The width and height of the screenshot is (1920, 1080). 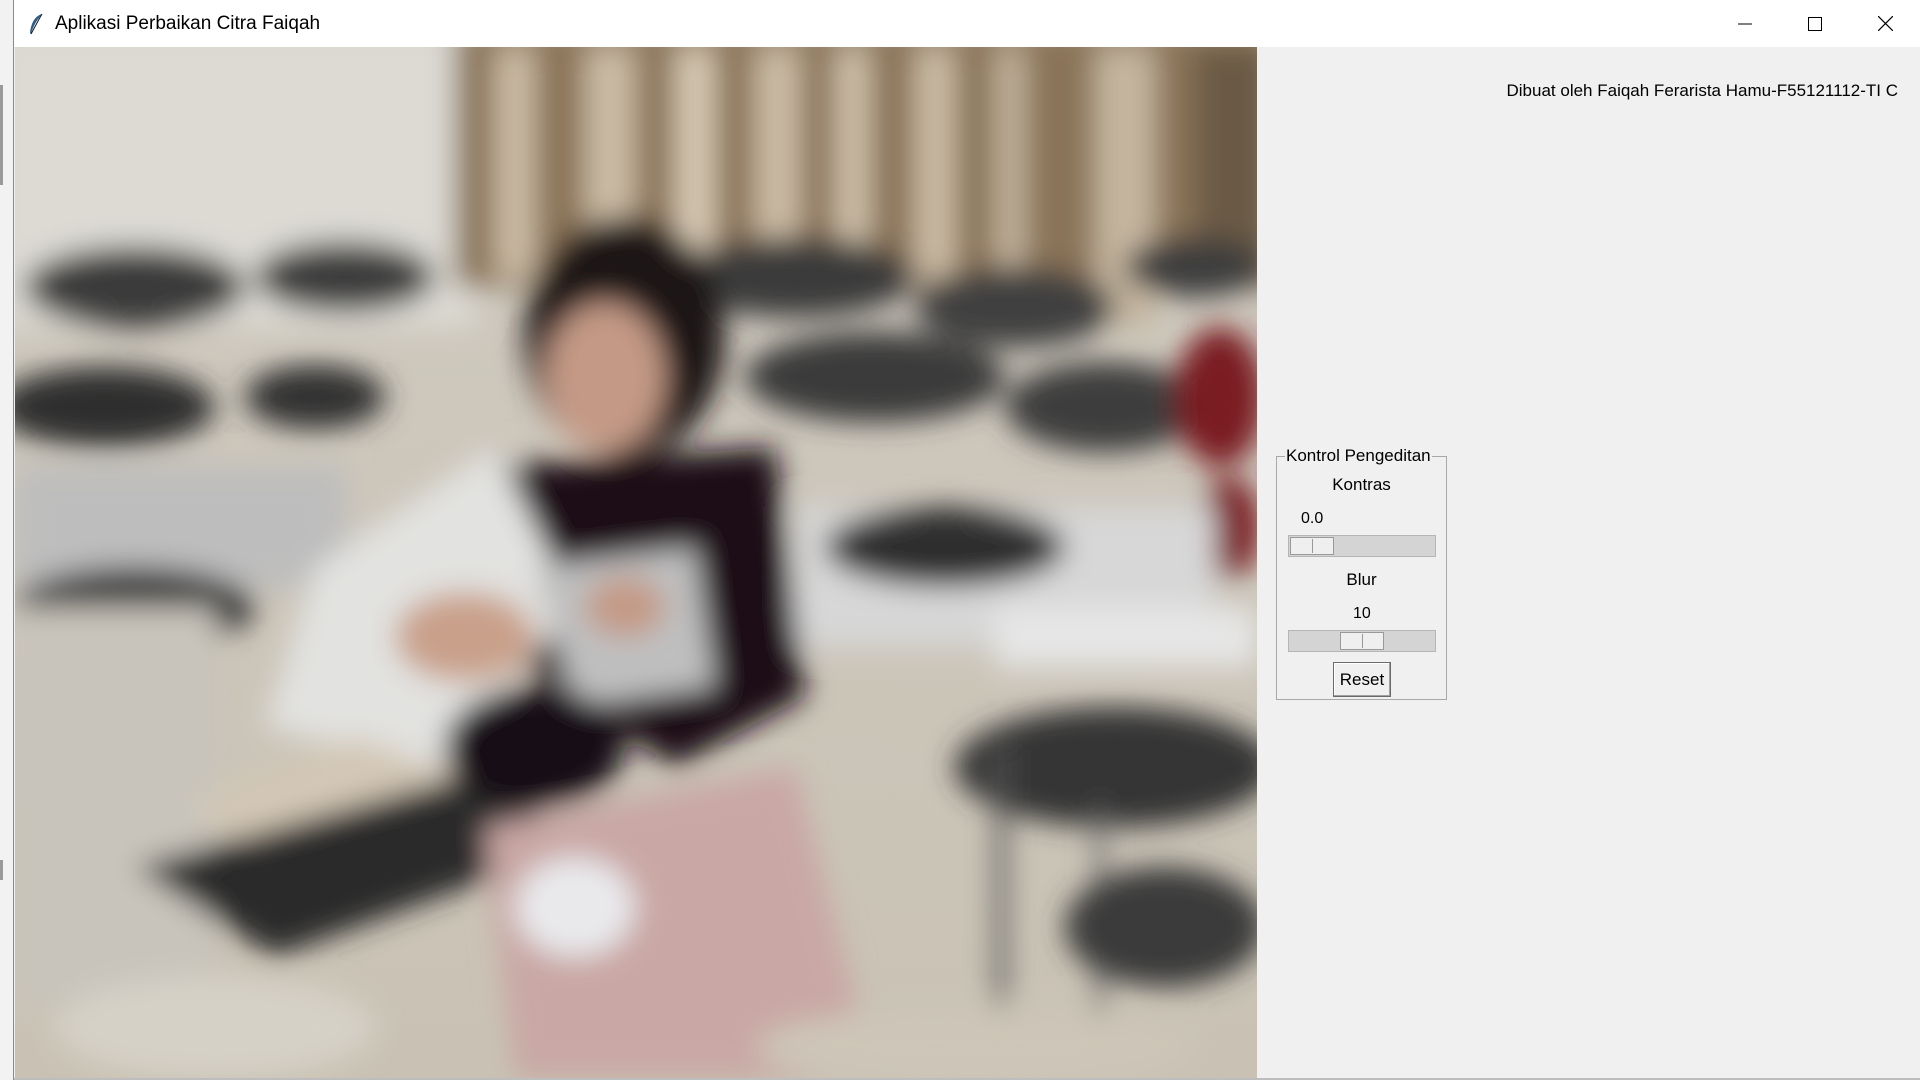 I want to click on contrast-value: 0.0, so click(x=1312, y=518).